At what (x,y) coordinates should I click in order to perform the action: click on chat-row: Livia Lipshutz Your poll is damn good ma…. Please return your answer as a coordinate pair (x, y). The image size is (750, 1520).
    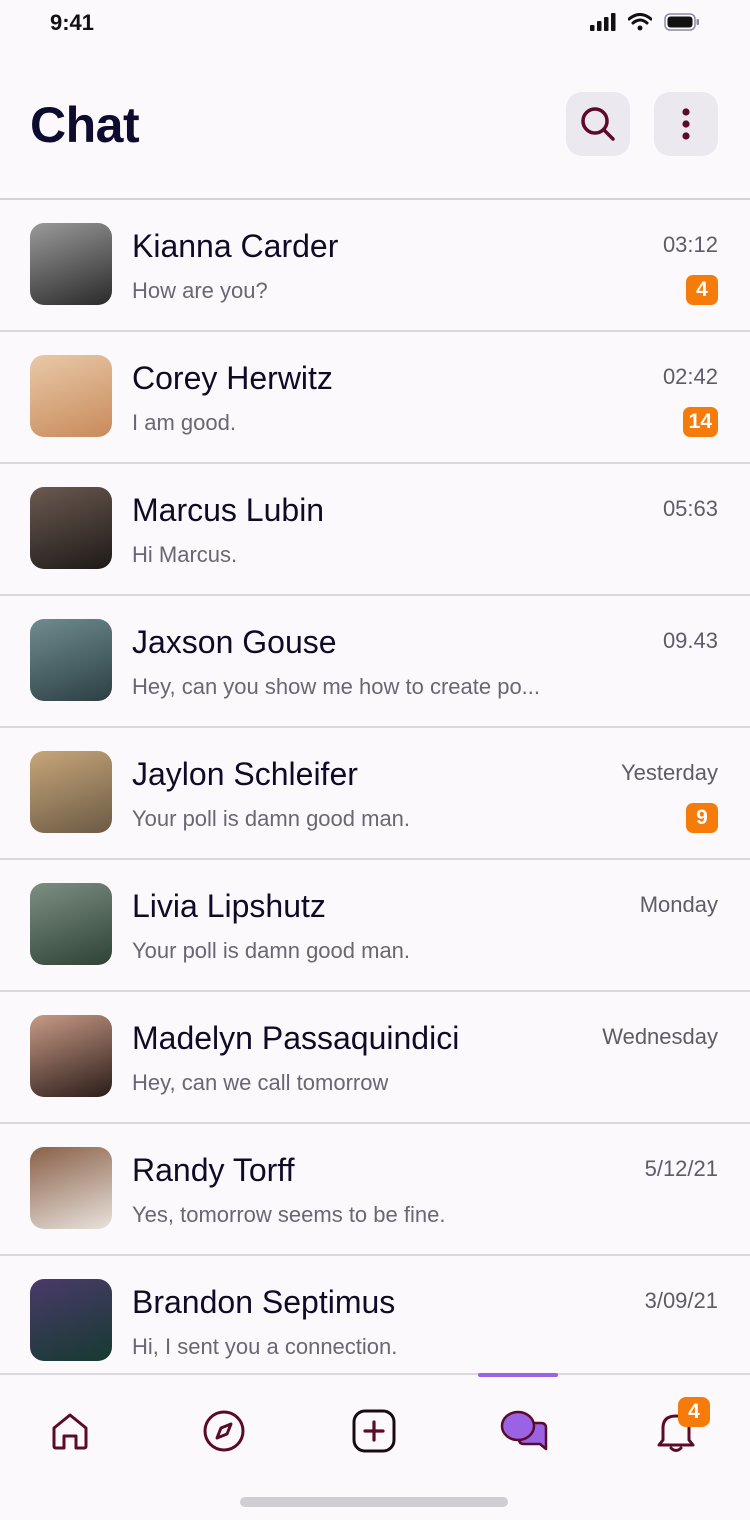
    Looking at the image, I should click on (375, 926).